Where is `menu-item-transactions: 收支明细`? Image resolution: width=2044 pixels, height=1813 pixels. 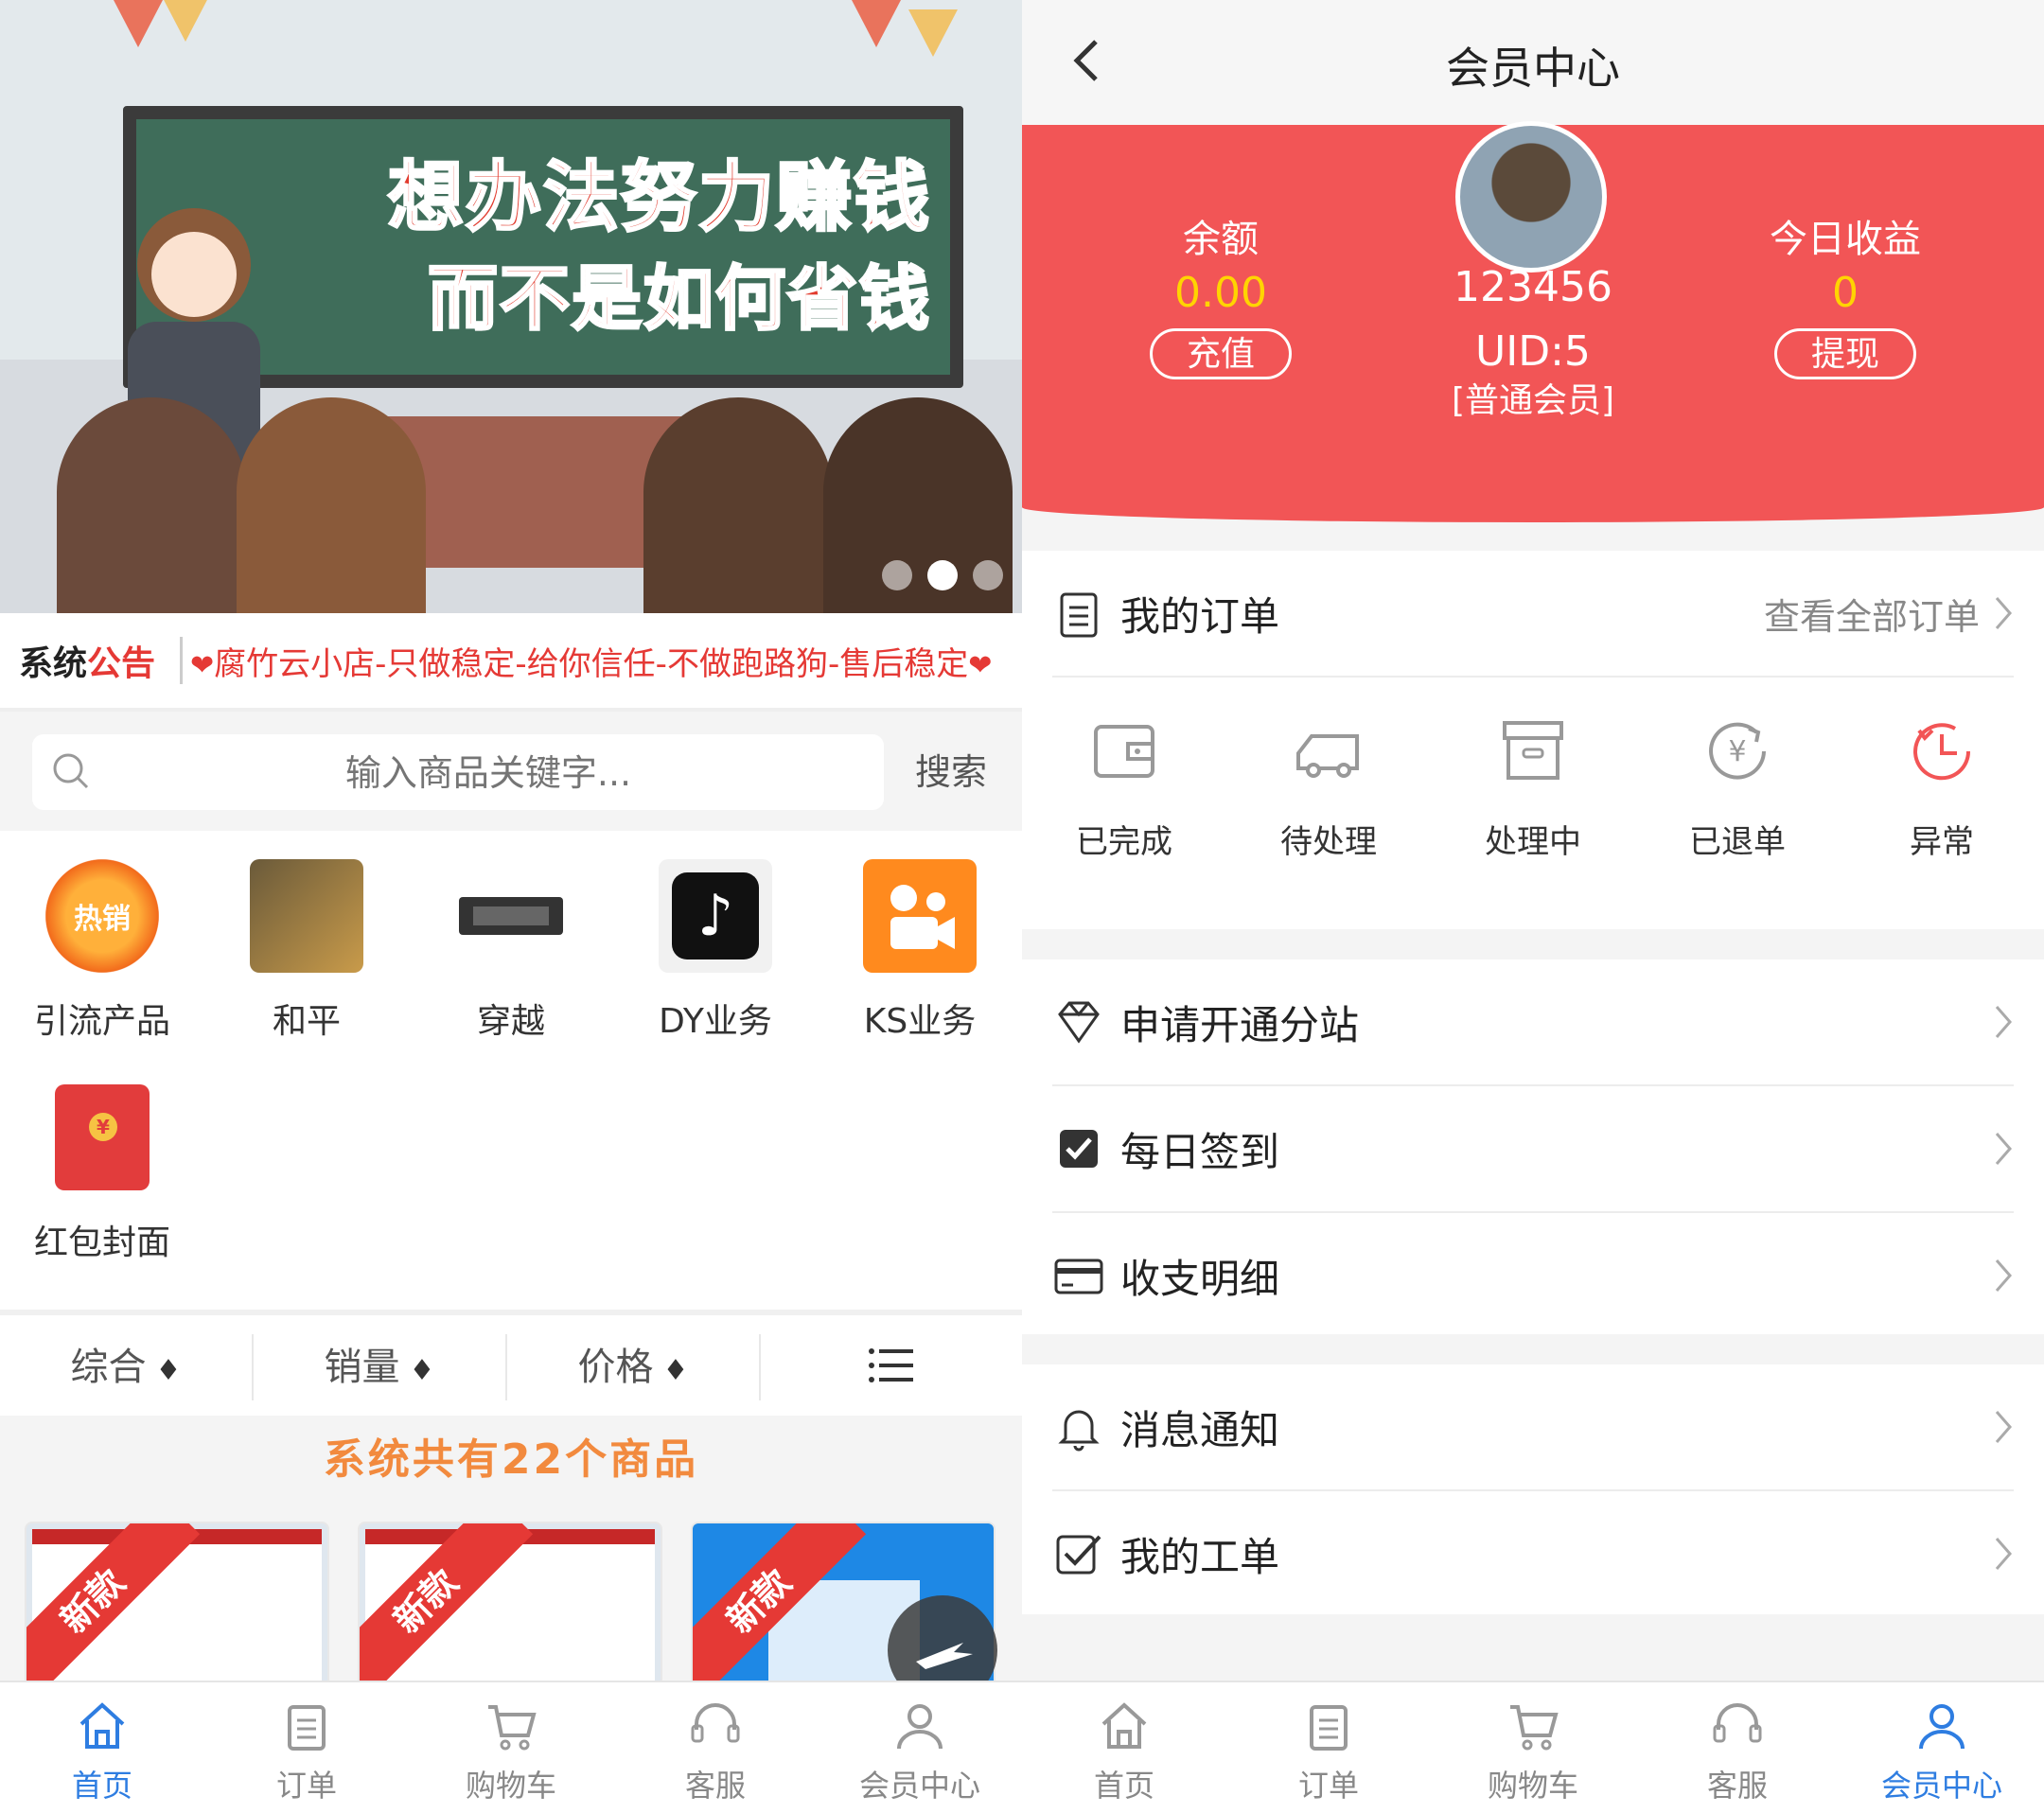
menu-item-transactions: 收支明细 is located at coordinates (1533, 1275).